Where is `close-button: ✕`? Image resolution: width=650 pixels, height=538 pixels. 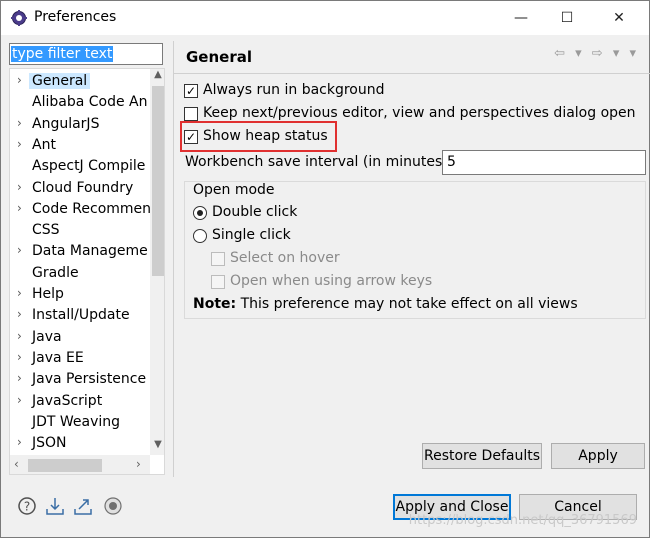 close-button: ✕ is located at coordinates (619, 18).